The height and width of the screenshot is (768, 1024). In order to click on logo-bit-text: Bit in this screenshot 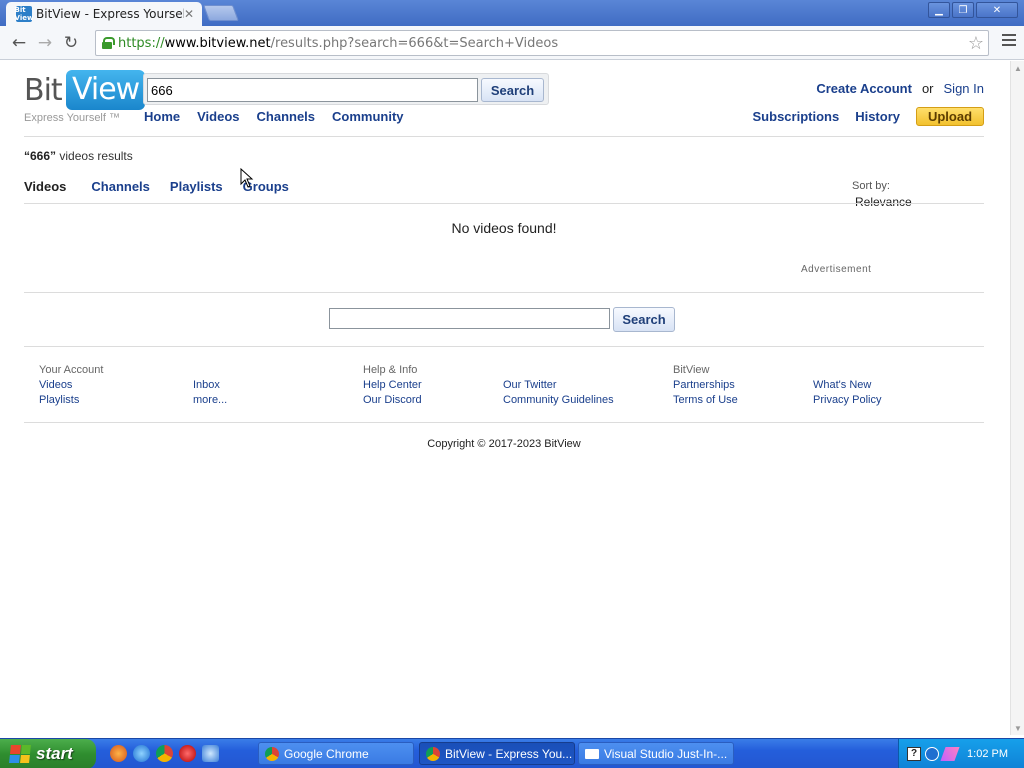, I will do `click(43, 90)`.